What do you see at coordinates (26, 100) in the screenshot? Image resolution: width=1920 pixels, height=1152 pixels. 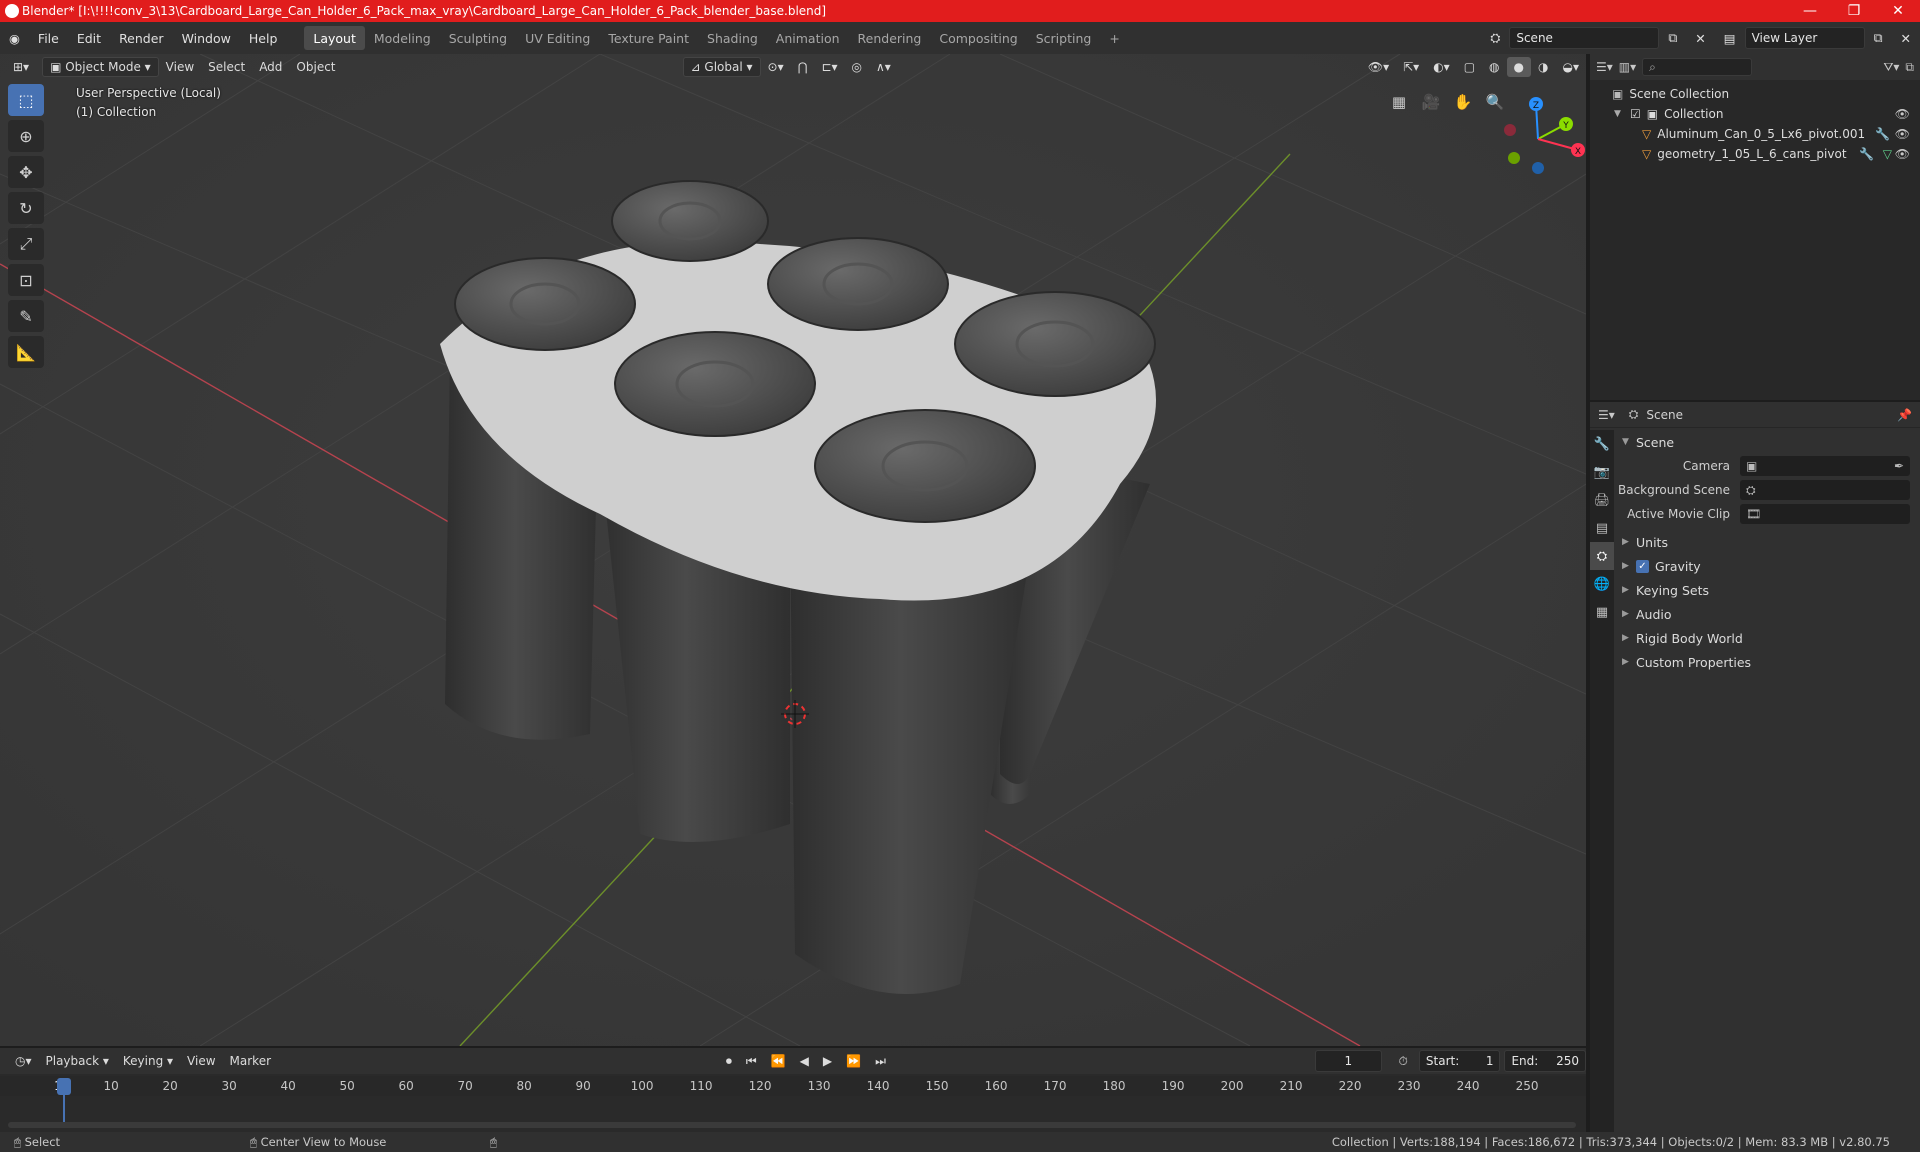 I see `select-box-tool-icon: ⬚` at bounding box center [26, 100].